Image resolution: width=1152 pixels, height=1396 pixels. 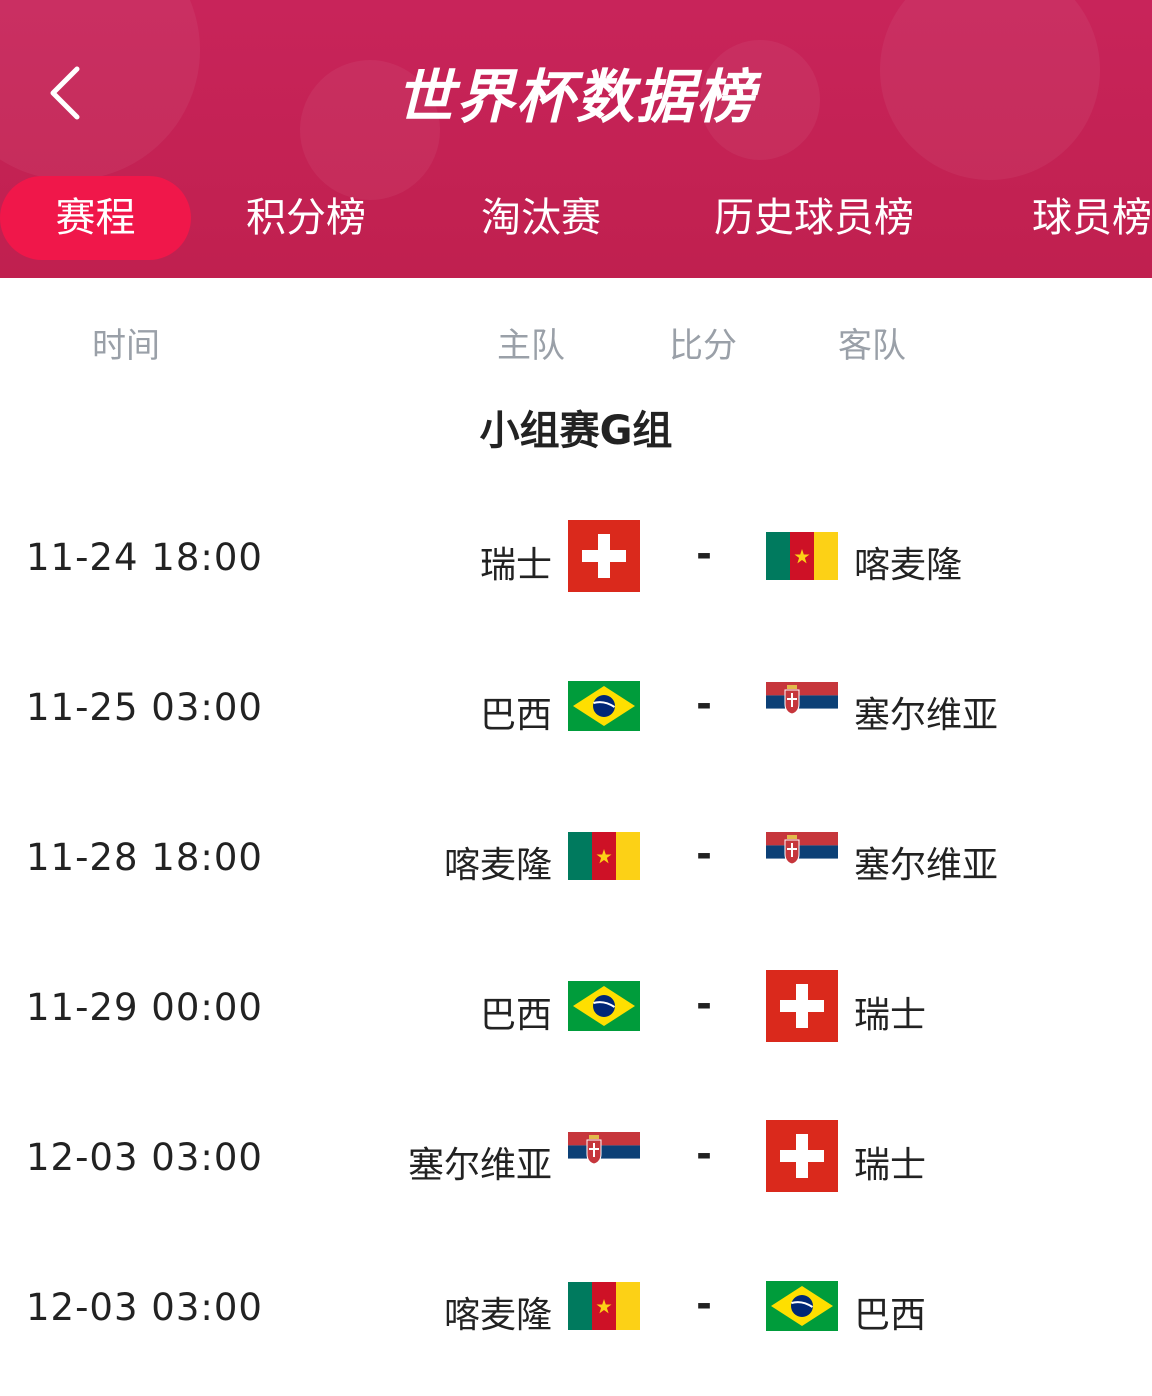 I want to click on tab-players: 球员榜, so click(x=1092, y=218).